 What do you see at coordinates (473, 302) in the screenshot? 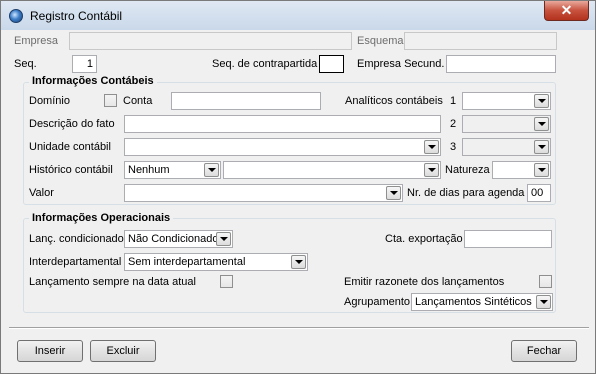
I see `agrupamento-select-value: Lançamentos Sintéticos` at bounding box center [473, 302].